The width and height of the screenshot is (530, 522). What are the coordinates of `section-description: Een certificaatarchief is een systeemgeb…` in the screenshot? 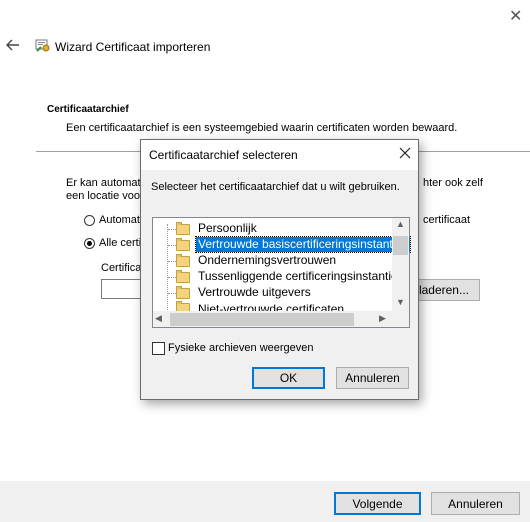 It's located at (262, 128).